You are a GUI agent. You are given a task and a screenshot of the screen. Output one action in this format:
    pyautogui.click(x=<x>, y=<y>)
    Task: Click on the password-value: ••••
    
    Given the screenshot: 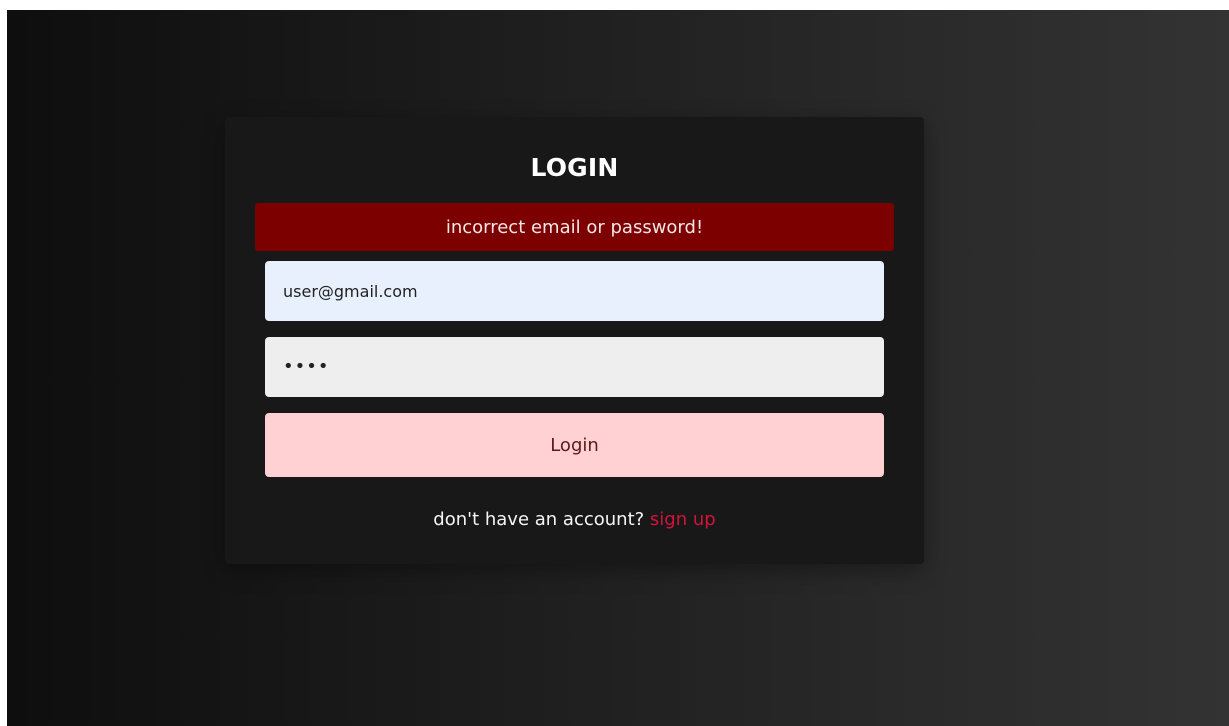 What is the action you would take?
    pyautogui.click(x=306, y=366)
    